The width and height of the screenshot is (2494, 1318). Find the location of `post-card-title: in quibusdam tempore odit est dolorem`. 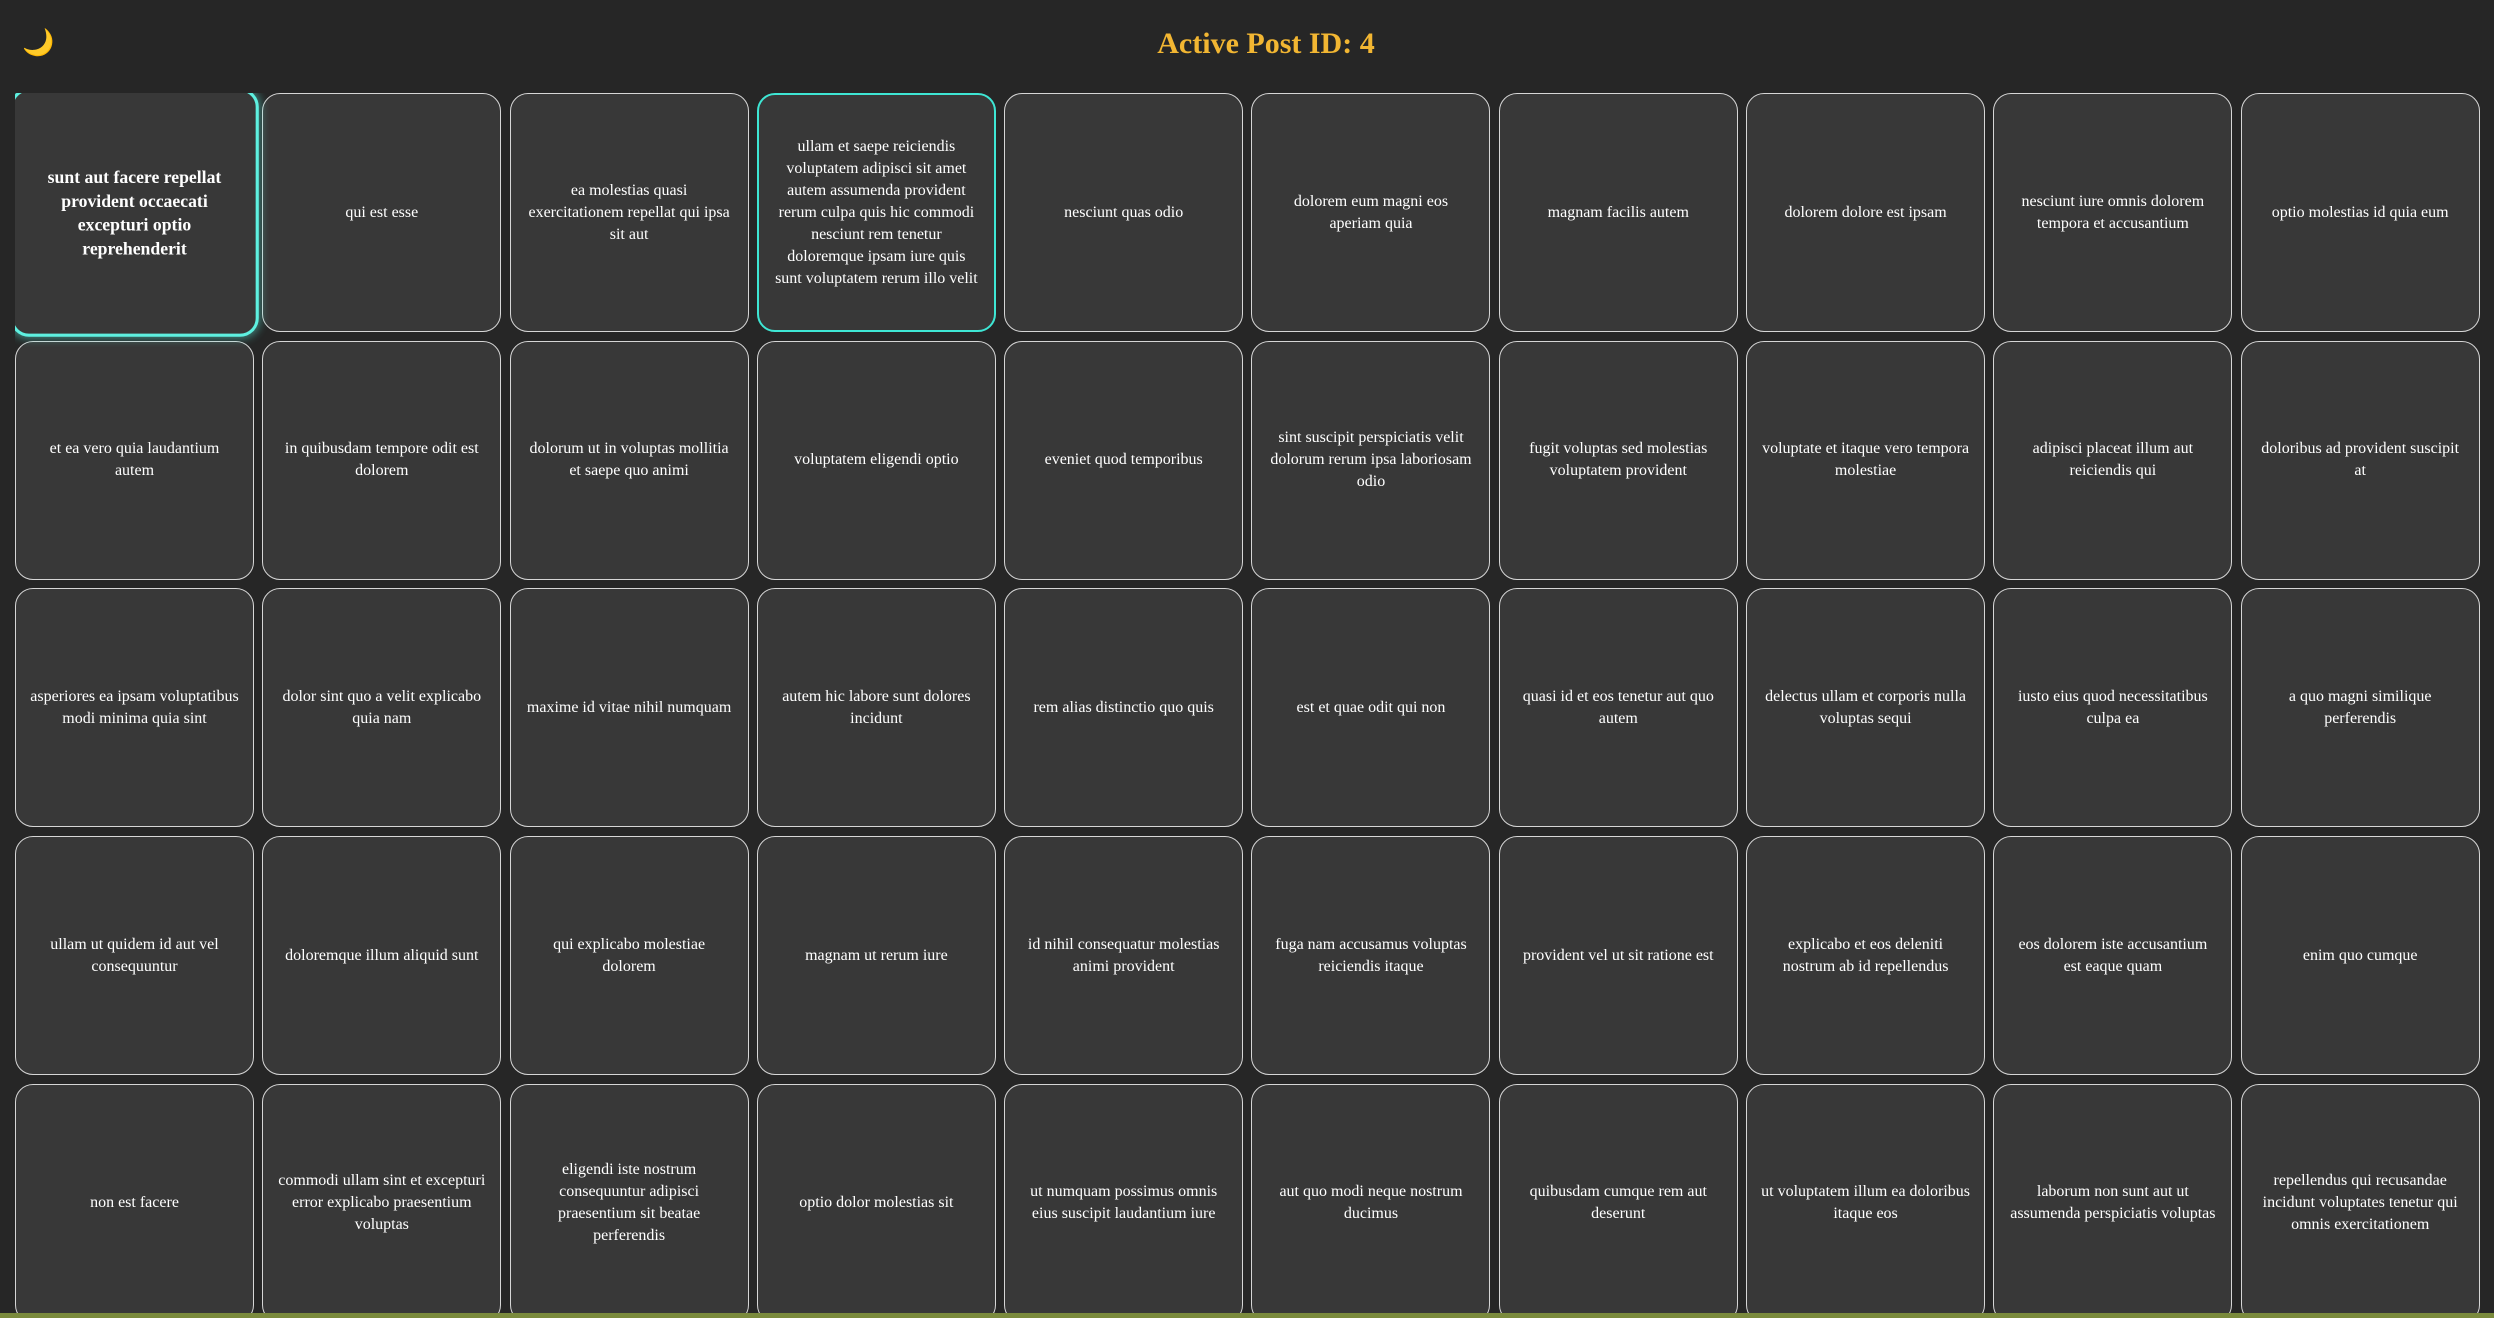

post-card-title: in quibusdam tempore odit est dolorem is located at coordinates (381, 460).